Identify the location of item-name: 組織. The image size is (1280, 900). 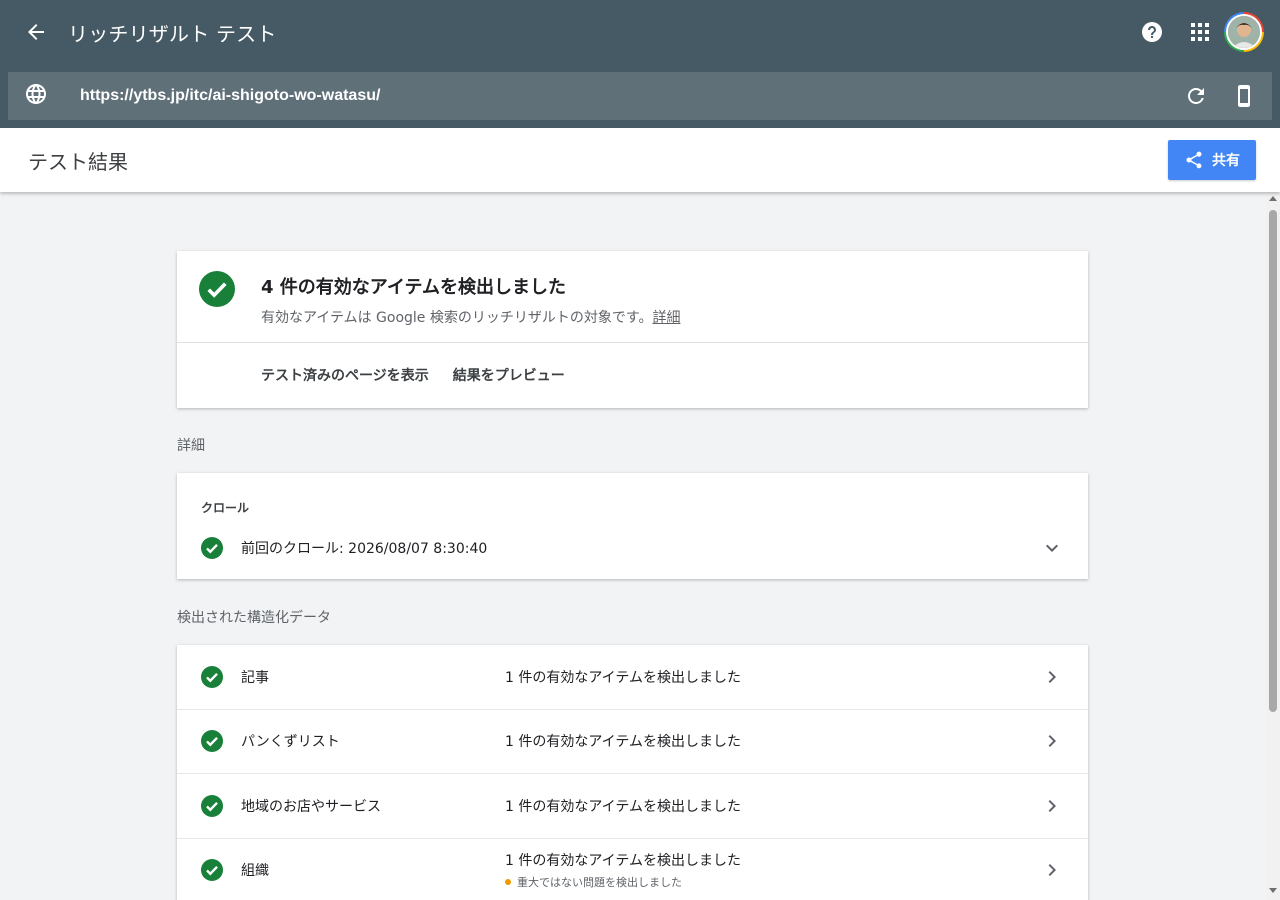
(255, 871).